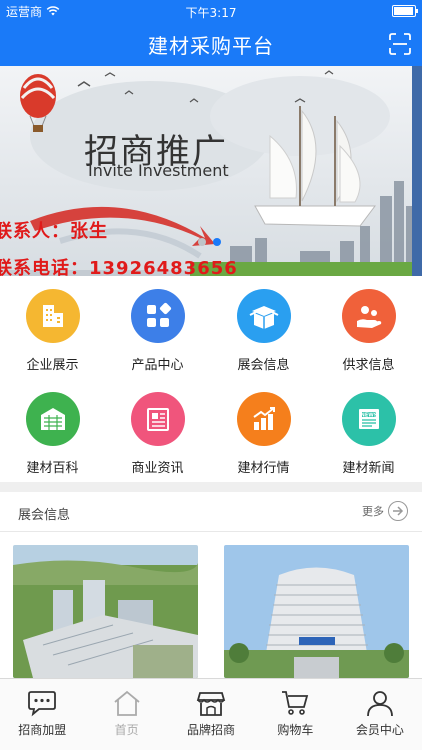 The width and height of the screenshot is (422, 750). I want to click on box-icon, so click(263, 316).